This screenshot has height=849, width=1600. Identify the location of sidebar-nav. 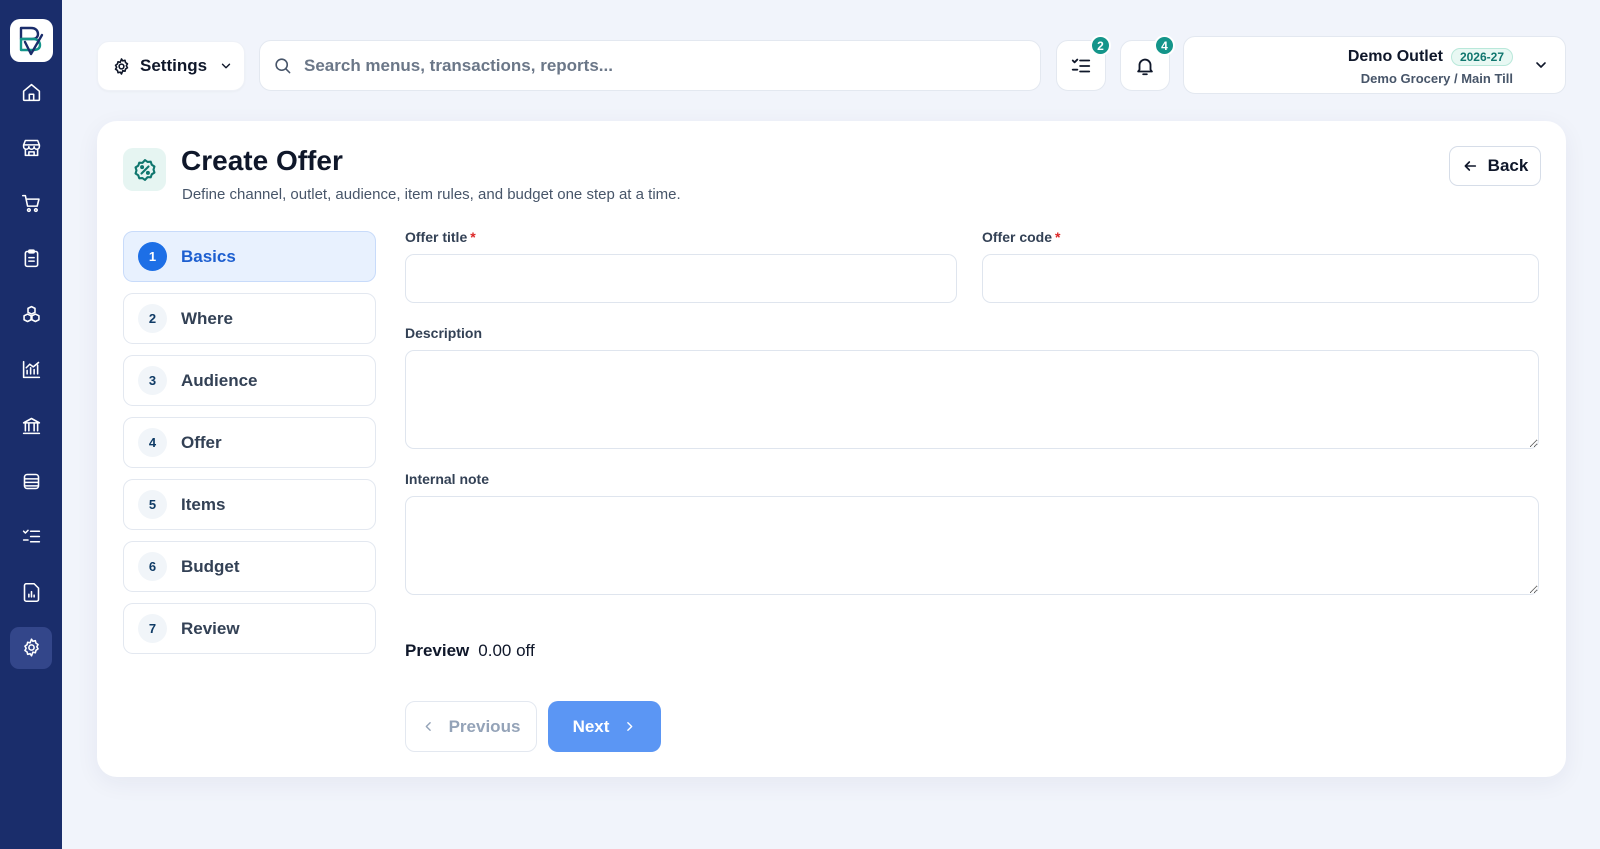
(31, 377).